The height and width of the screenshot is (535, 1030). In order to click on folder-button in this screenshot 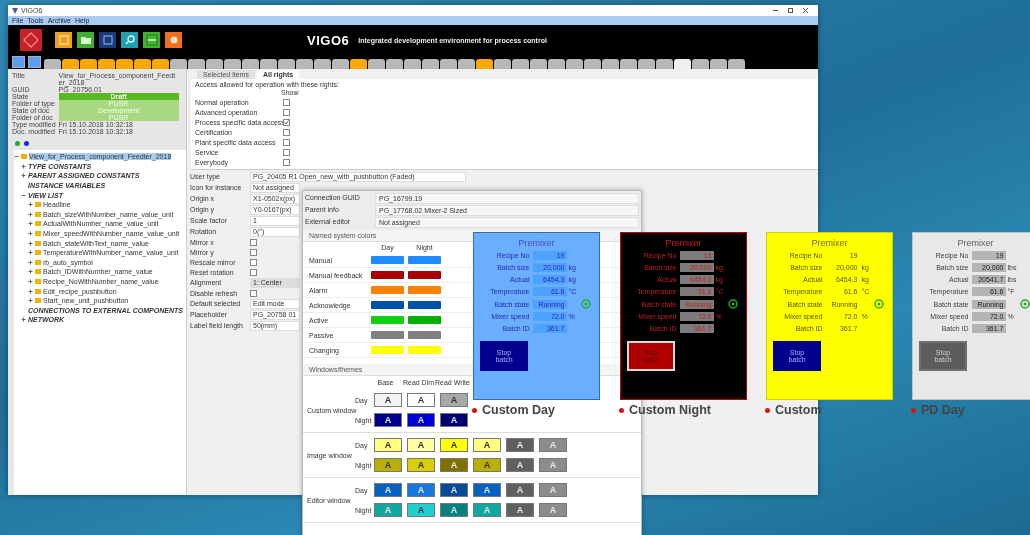, I will do `click(85, 40)`.